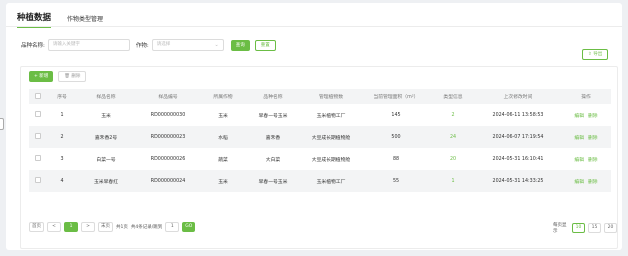 Image resolution: width=628 pixels, height=256 pixels. Describe the element at coordinates (223, 97) in the screenshot. I see `header-crop: 所属作物` at that location.